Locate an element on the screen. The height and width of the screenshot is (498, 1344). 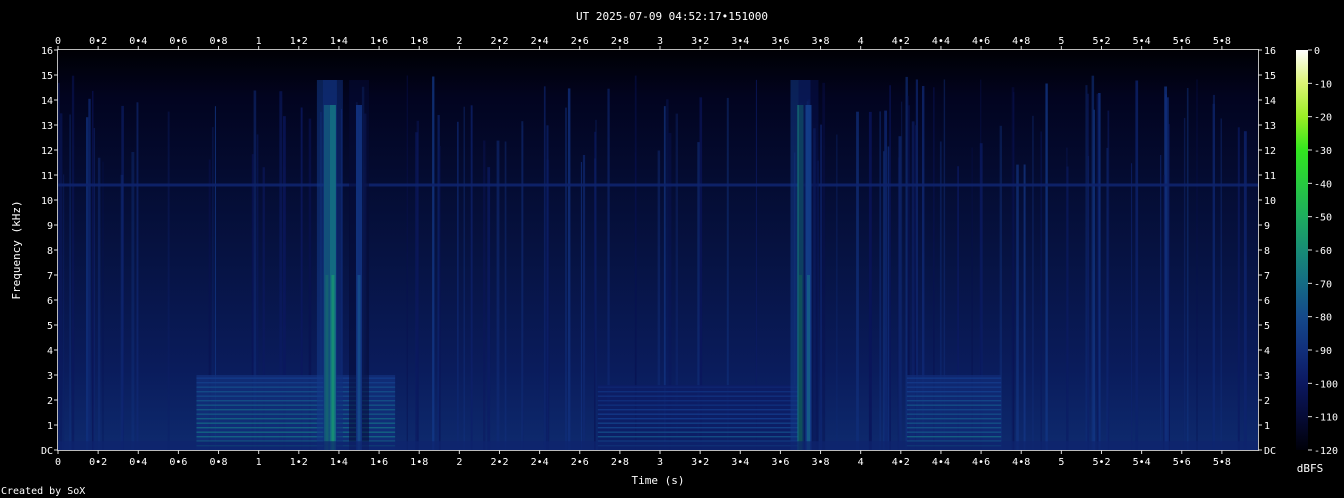
x-tick-label-bottom: 3•2 is located at coordinates (700, 462).